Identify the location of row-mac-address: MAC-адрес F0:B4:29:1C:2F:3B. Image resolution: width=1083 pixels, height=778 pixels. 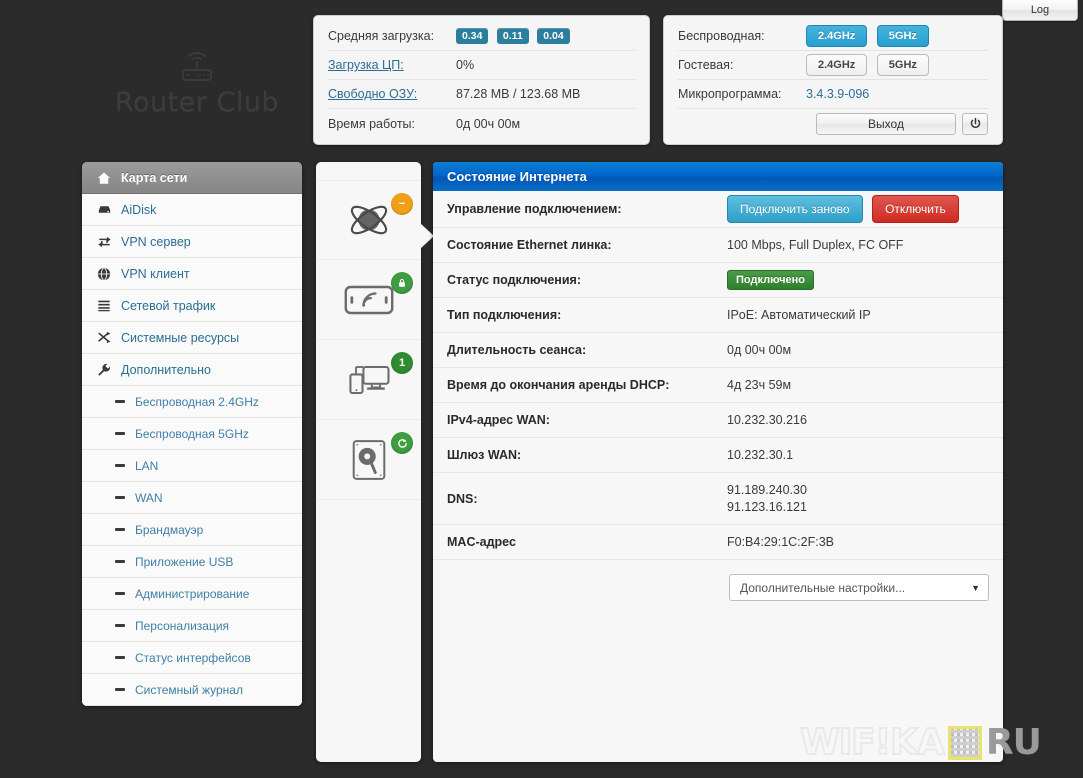
(718, 542).